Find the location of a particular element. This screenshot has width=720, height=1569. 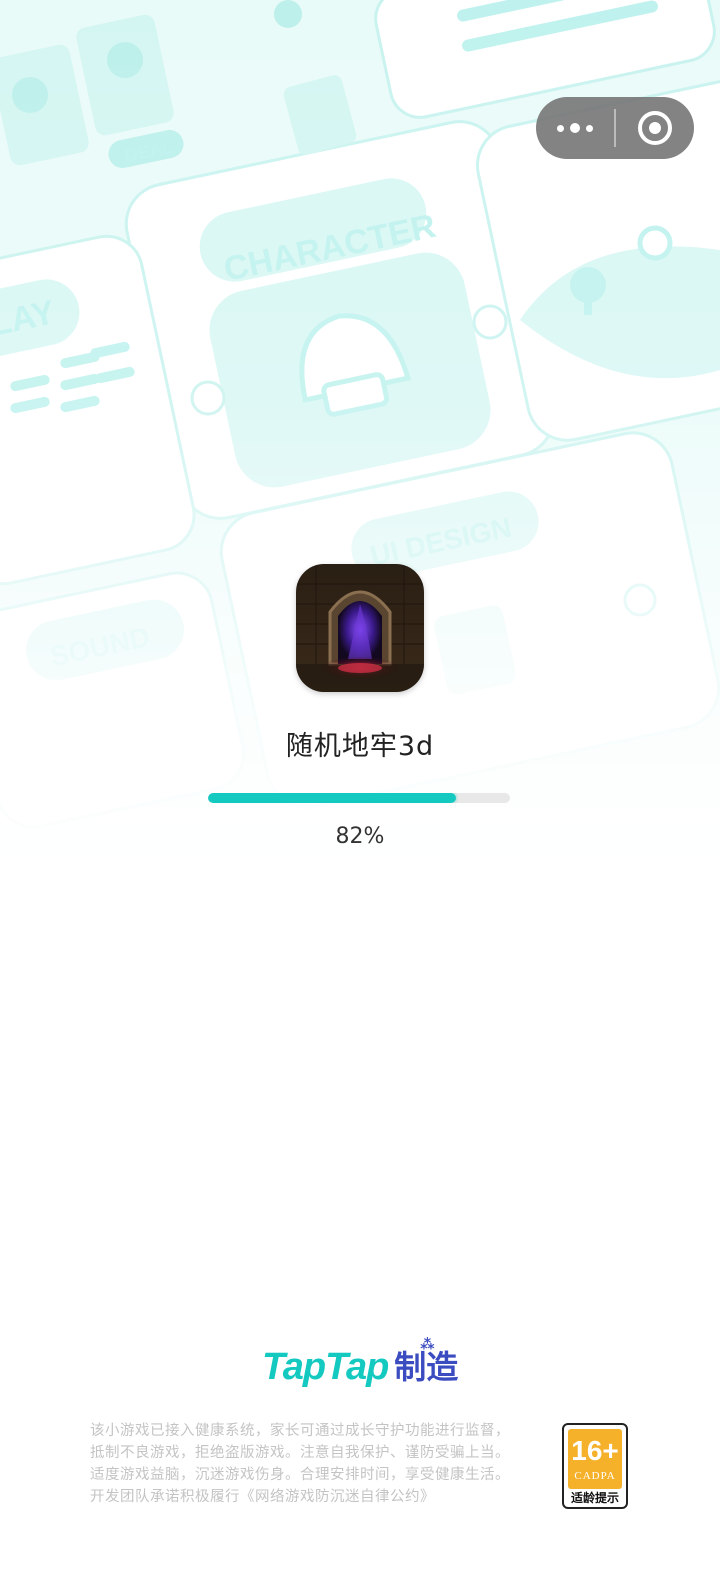

more-dots-icon is located at coordinates (575, 128).